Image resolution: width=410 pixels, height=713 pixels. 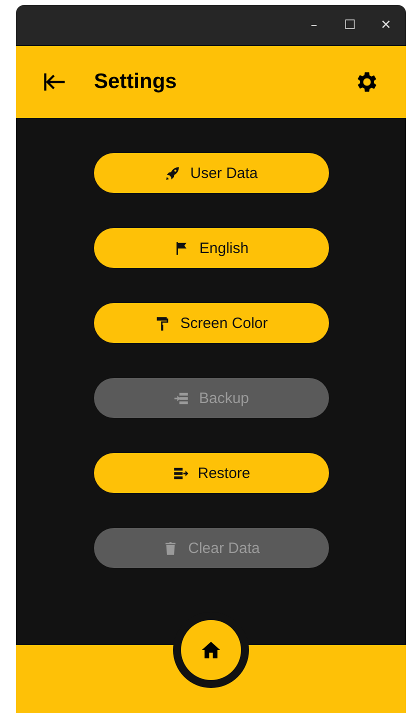 I want to click on home-button, so click(x=211, y=650).